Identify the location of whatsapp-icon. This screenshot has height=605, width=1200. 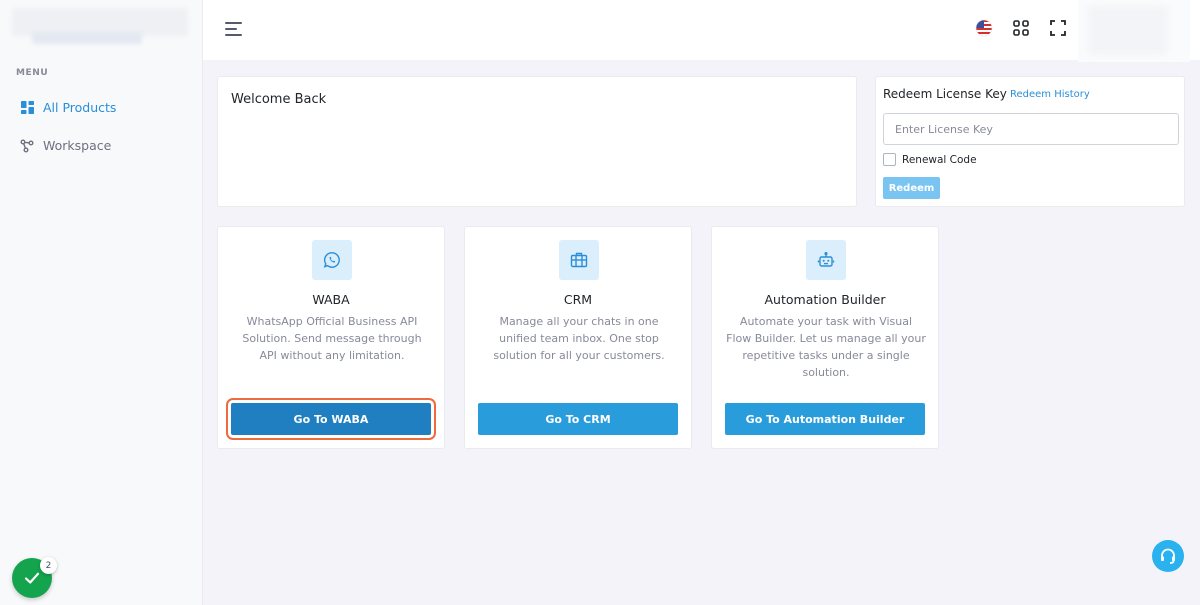
(332, 260).